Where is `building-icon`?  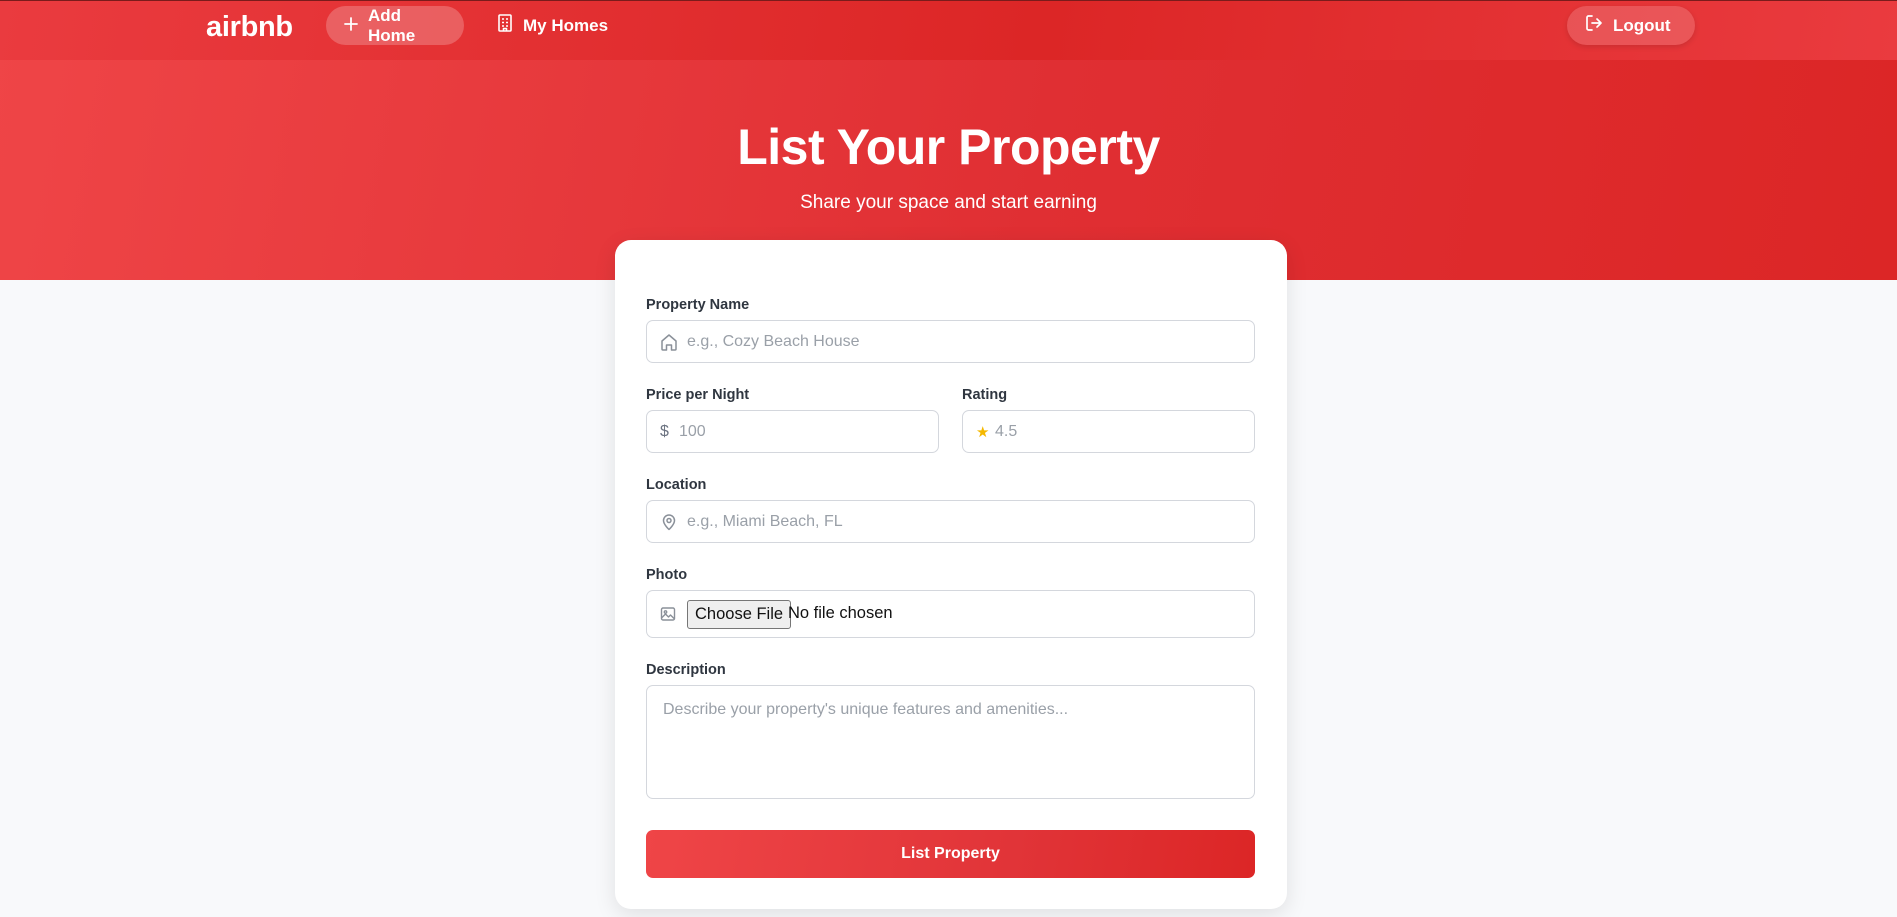 building-icon is located at coordinates (505, 25).